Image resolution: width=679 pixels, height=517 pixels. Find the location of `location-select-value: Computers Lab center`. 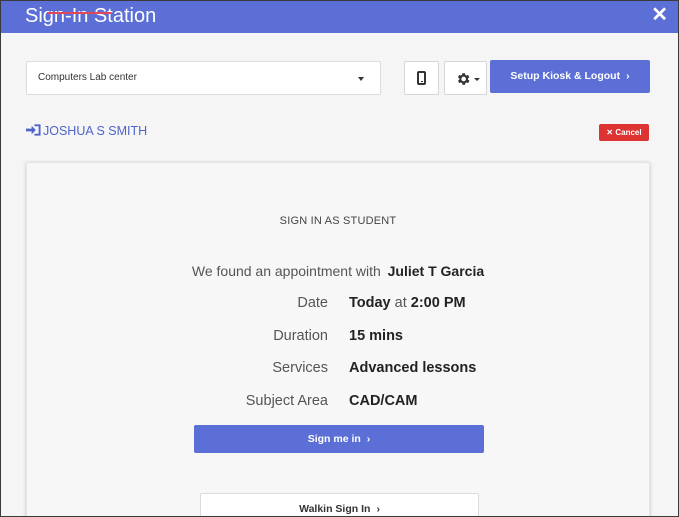

location-select-value: Computers Lab center is located at coordinates (87, 77).